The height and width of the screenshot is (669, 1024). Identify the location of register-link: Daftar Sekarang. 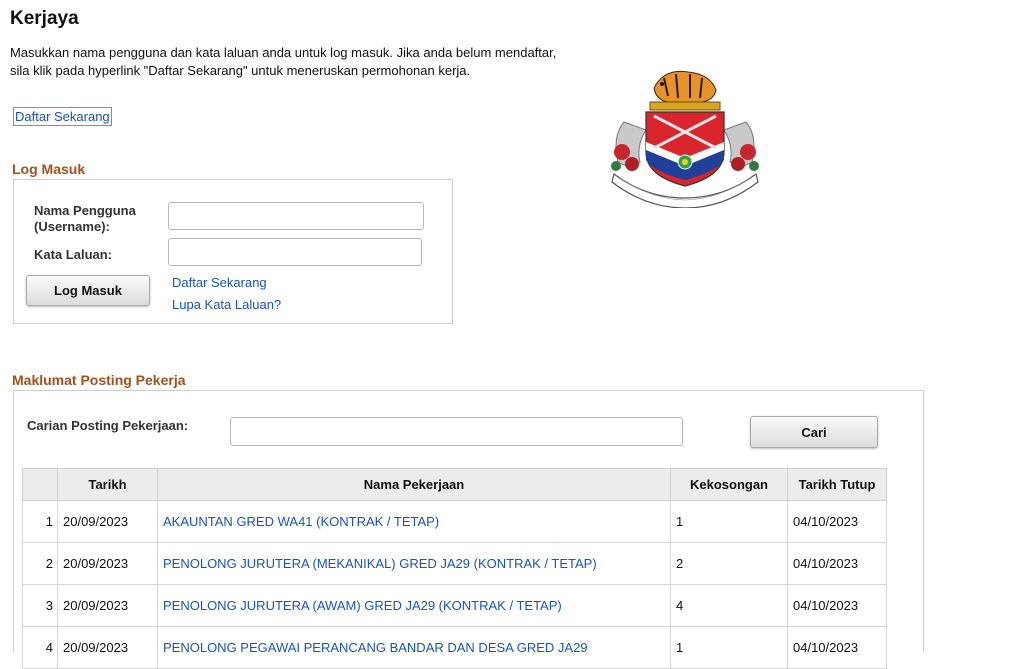
(219, 282).